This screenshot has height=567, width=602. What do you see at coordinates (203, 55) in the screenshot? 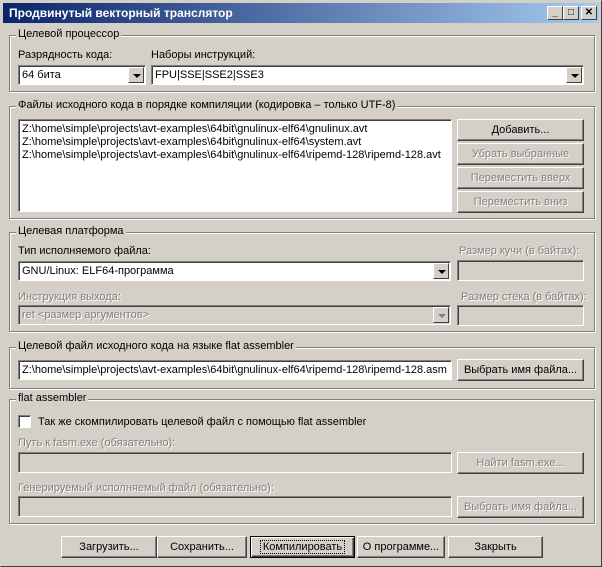
I see `isa-label: Наборы инструкций:` at bounding box center [203, 55].